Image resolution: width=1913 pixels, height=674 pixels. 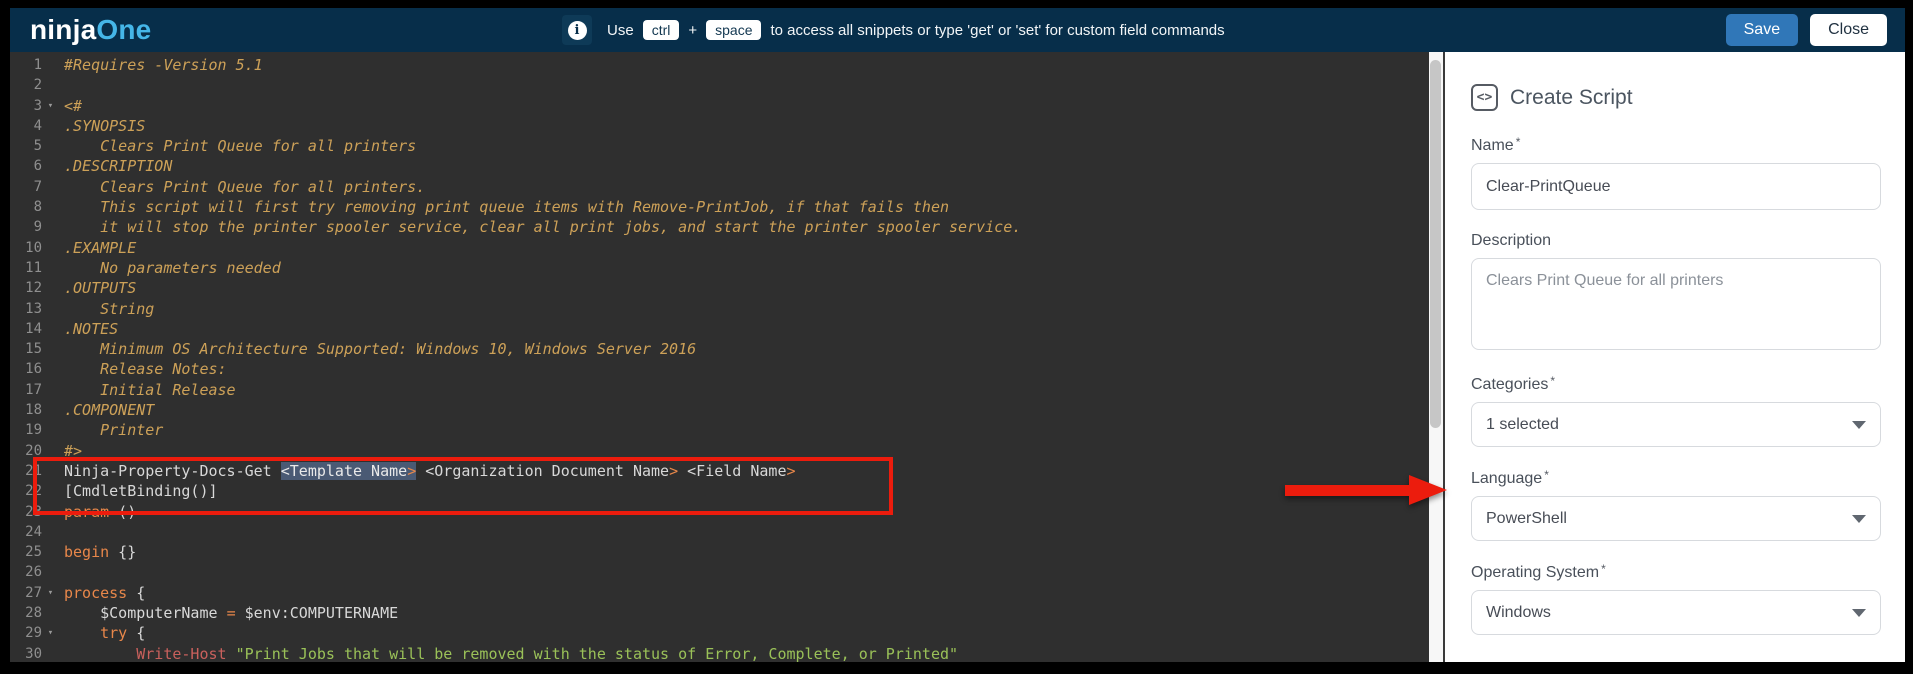 What do you see at coordinates (734, 30) in the screenshot?
I see `space-key-chip: space` at bounding box center [734, 30].